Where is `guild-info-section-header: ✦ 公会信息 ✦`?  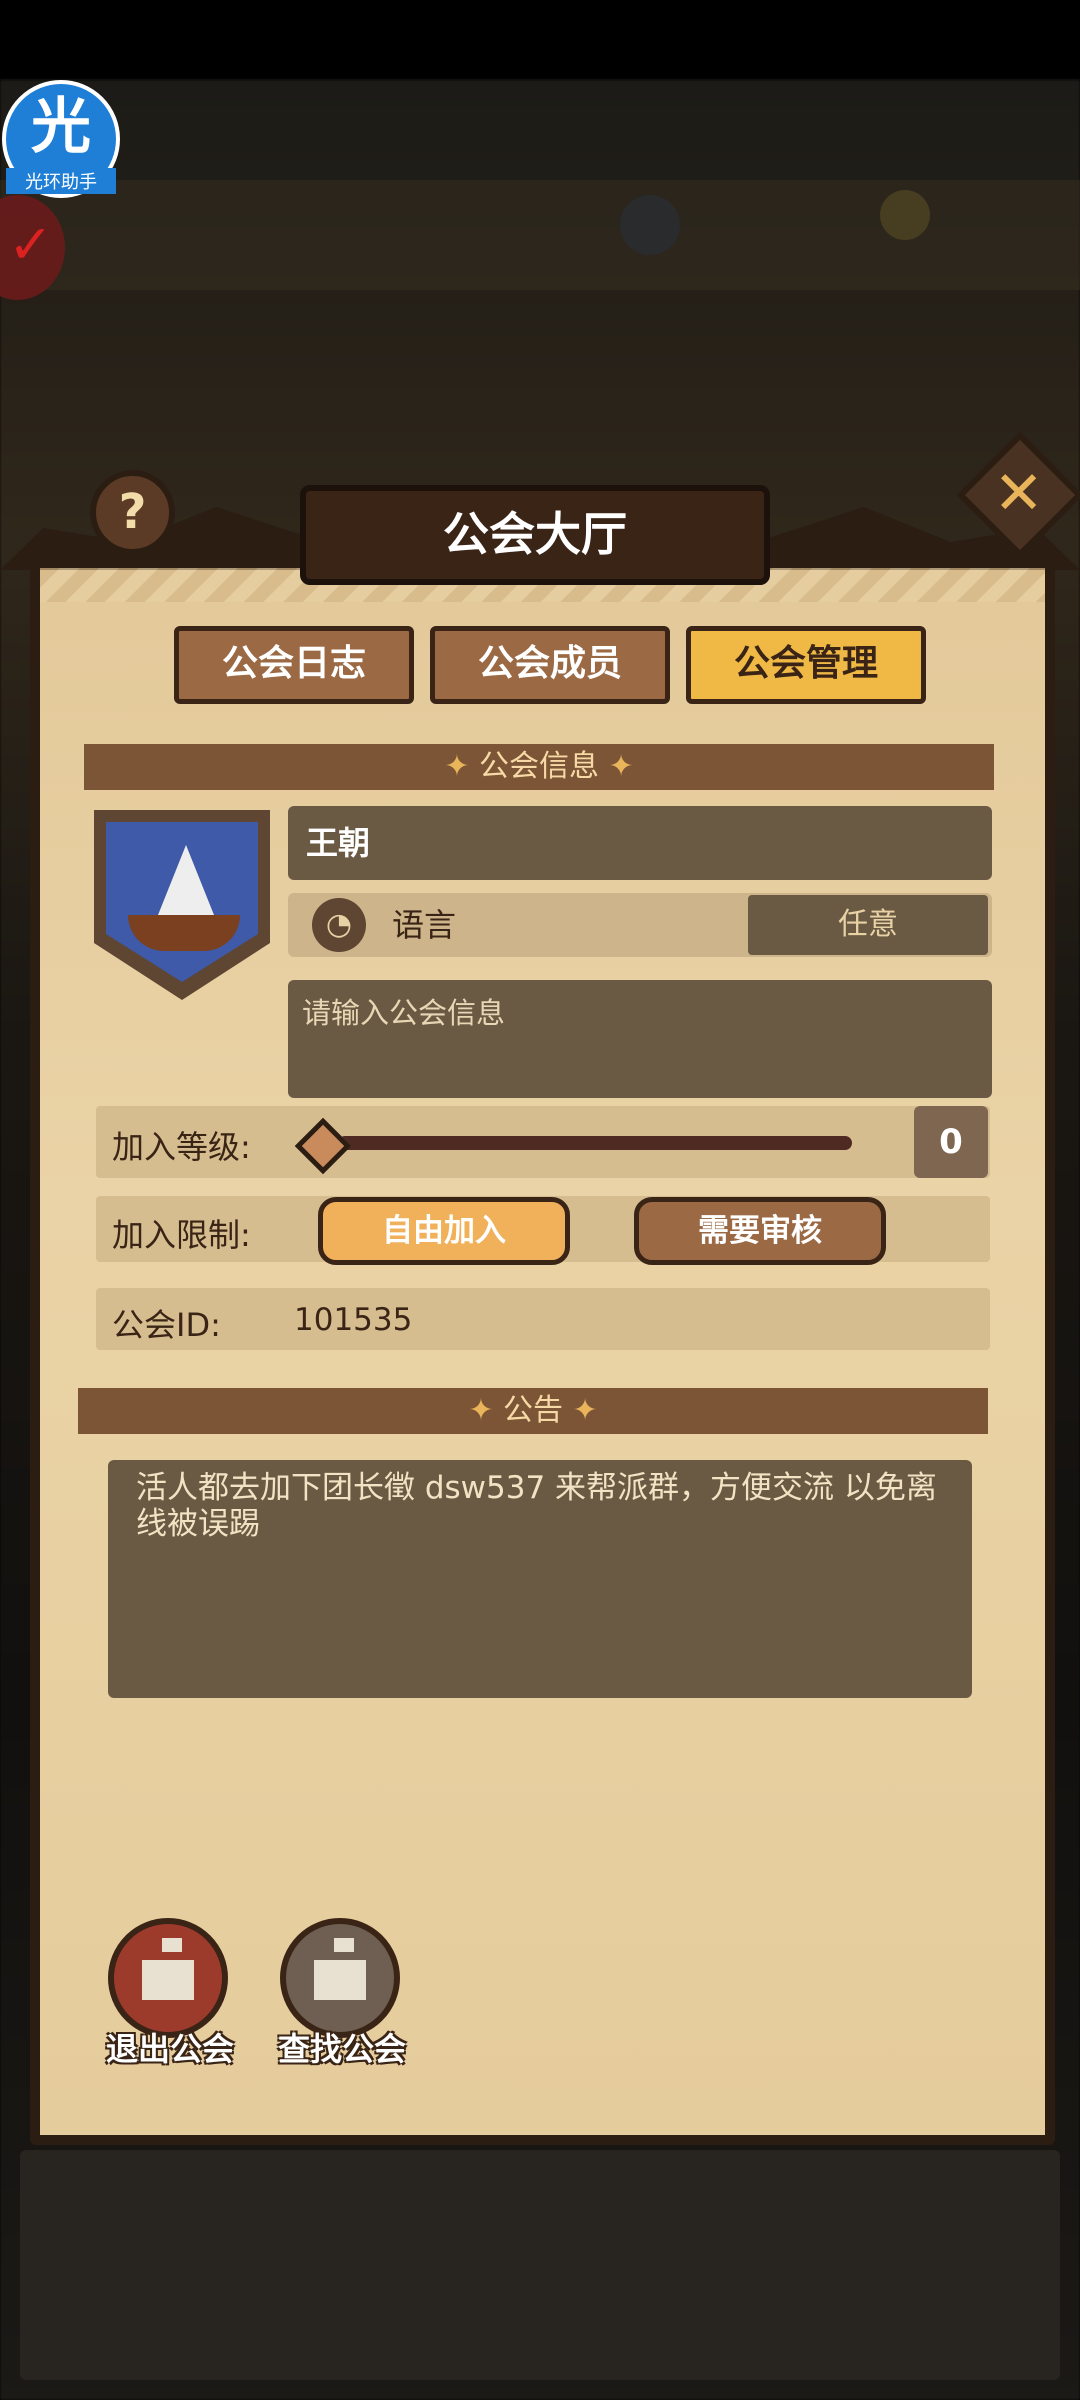
guild-info-section-header: ✦ 公会信息 ✦ is located at coordinates (539, 767).